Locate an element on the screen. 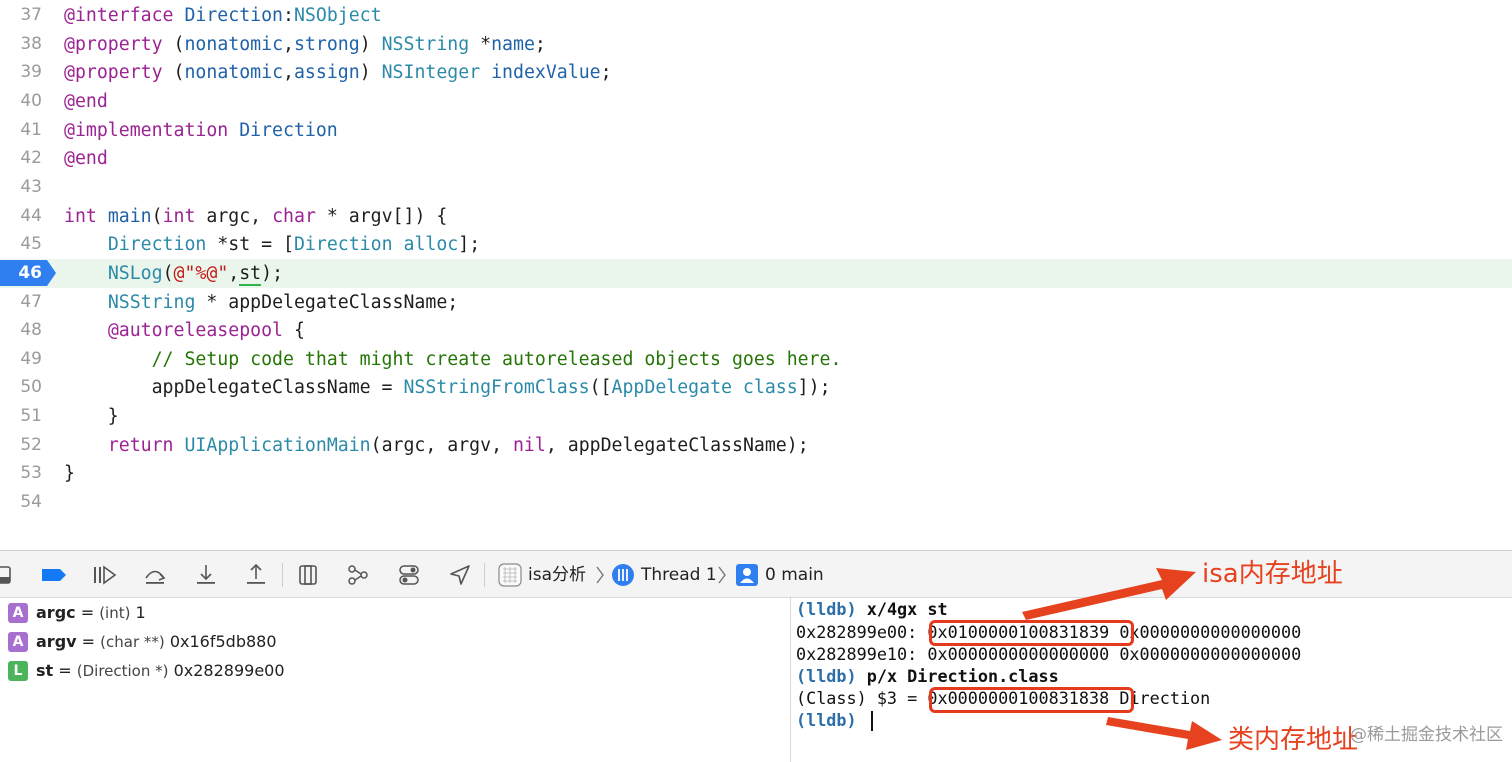 Image resolution: width=1512 pixels, height=762 pixels. code-line: 53} is located at coordinates (756, 473).